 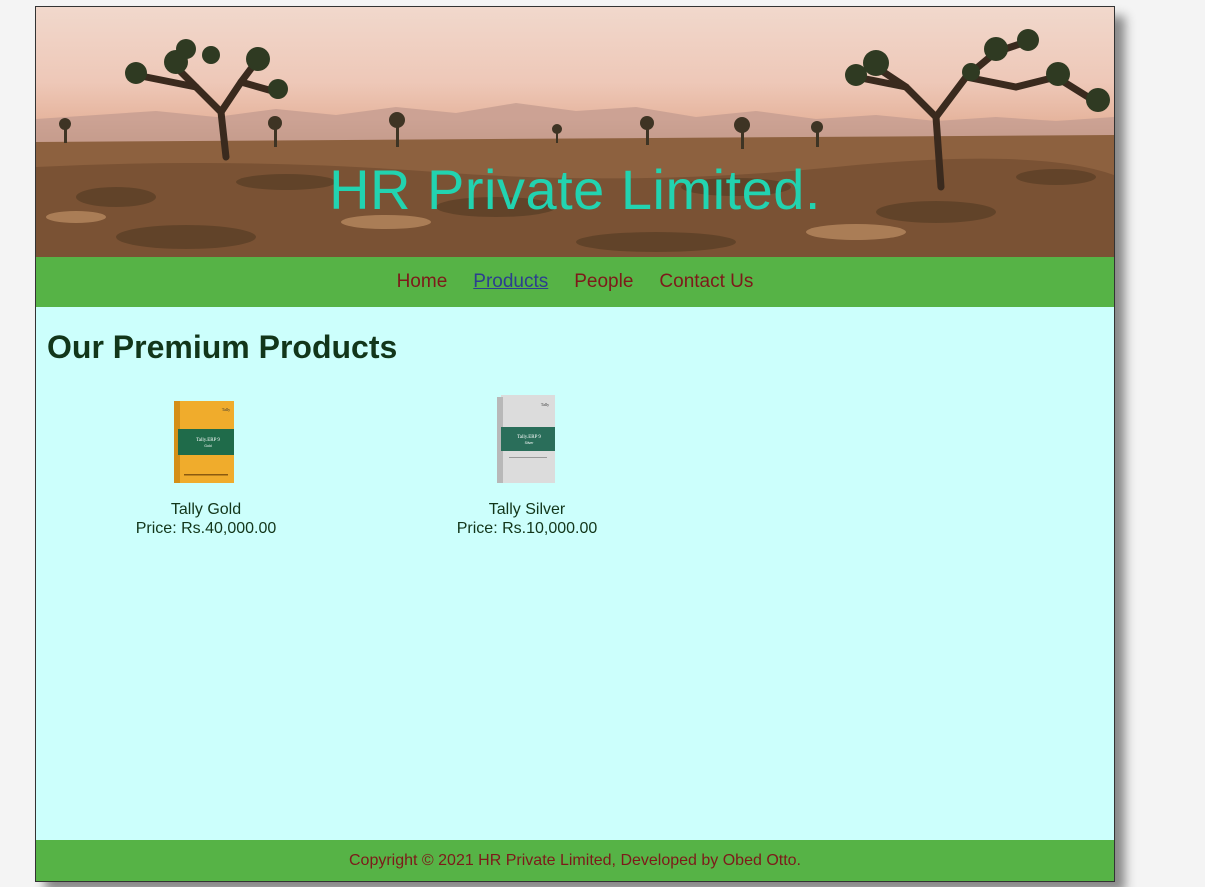 What do you see at coordinates (575, 189) in the screenshot?
I see `site-title: HR Private Limited.` at bounding box center [575, 189].